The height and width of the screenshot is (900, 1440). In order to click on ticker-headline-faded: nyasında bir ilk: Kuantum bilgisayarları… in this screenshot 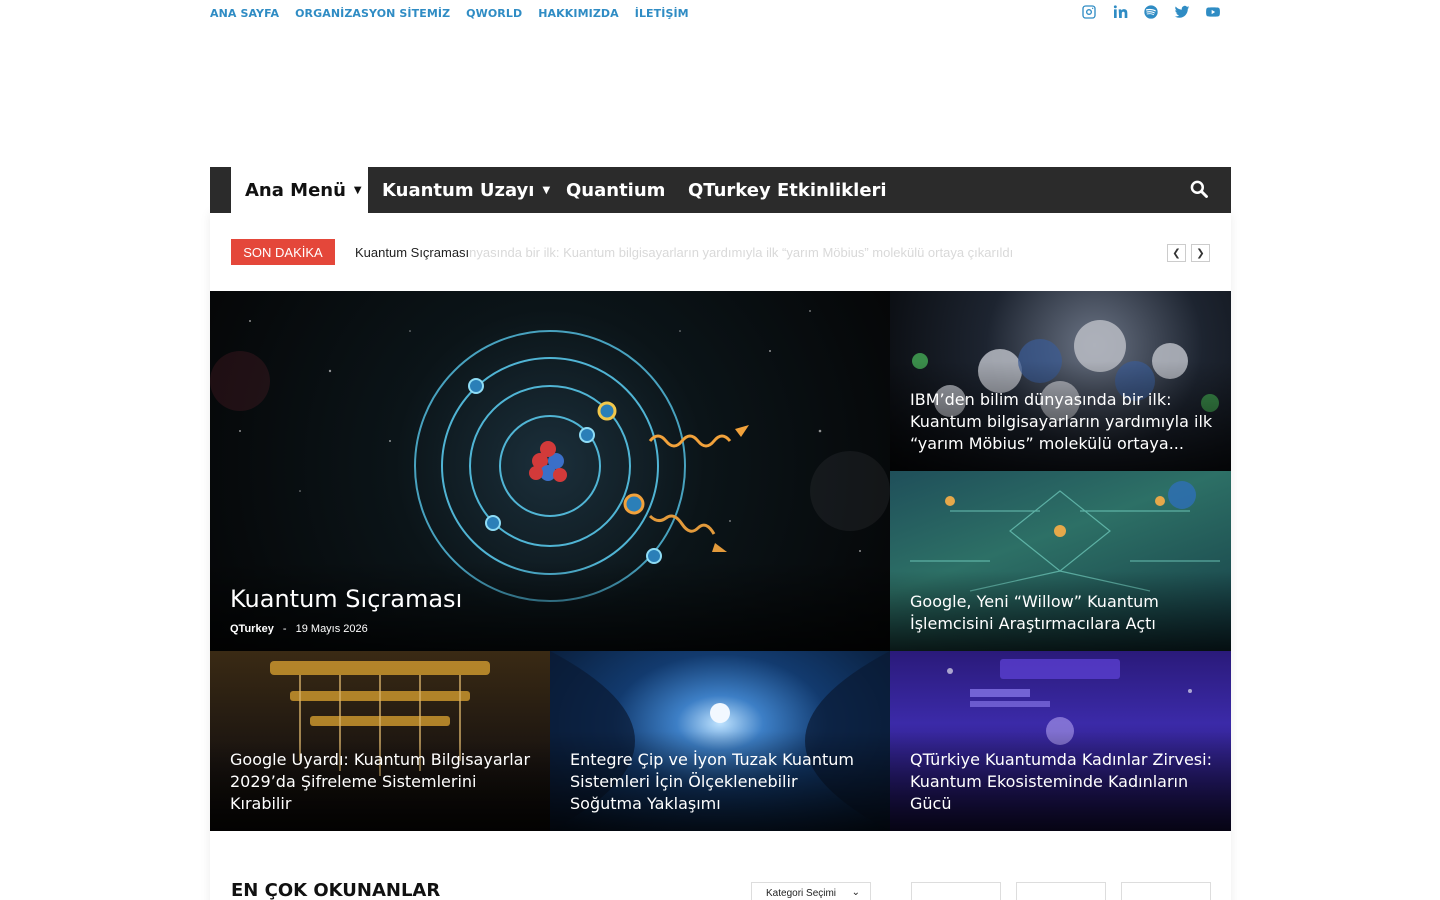, I will do `click(741, 252)`.